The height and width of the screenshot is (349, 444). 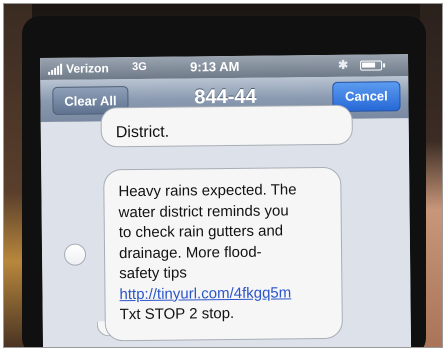 What do you see at coordinates (369, 65) in the screenshot?
I see `battery-fill` at bounding box center [369, 65].